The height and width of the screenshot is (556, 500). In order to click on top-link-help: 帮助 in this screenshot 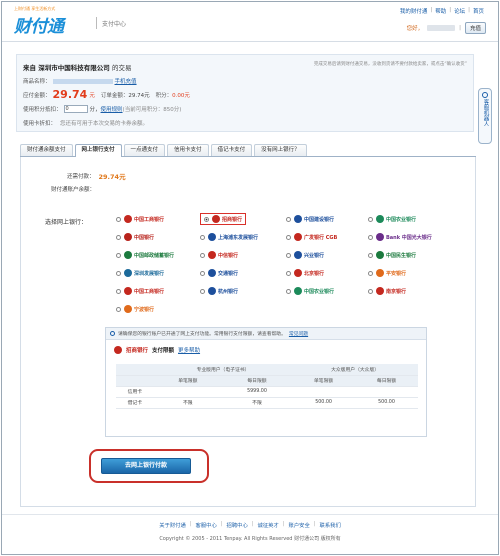, I will do `click(440, 11)`.